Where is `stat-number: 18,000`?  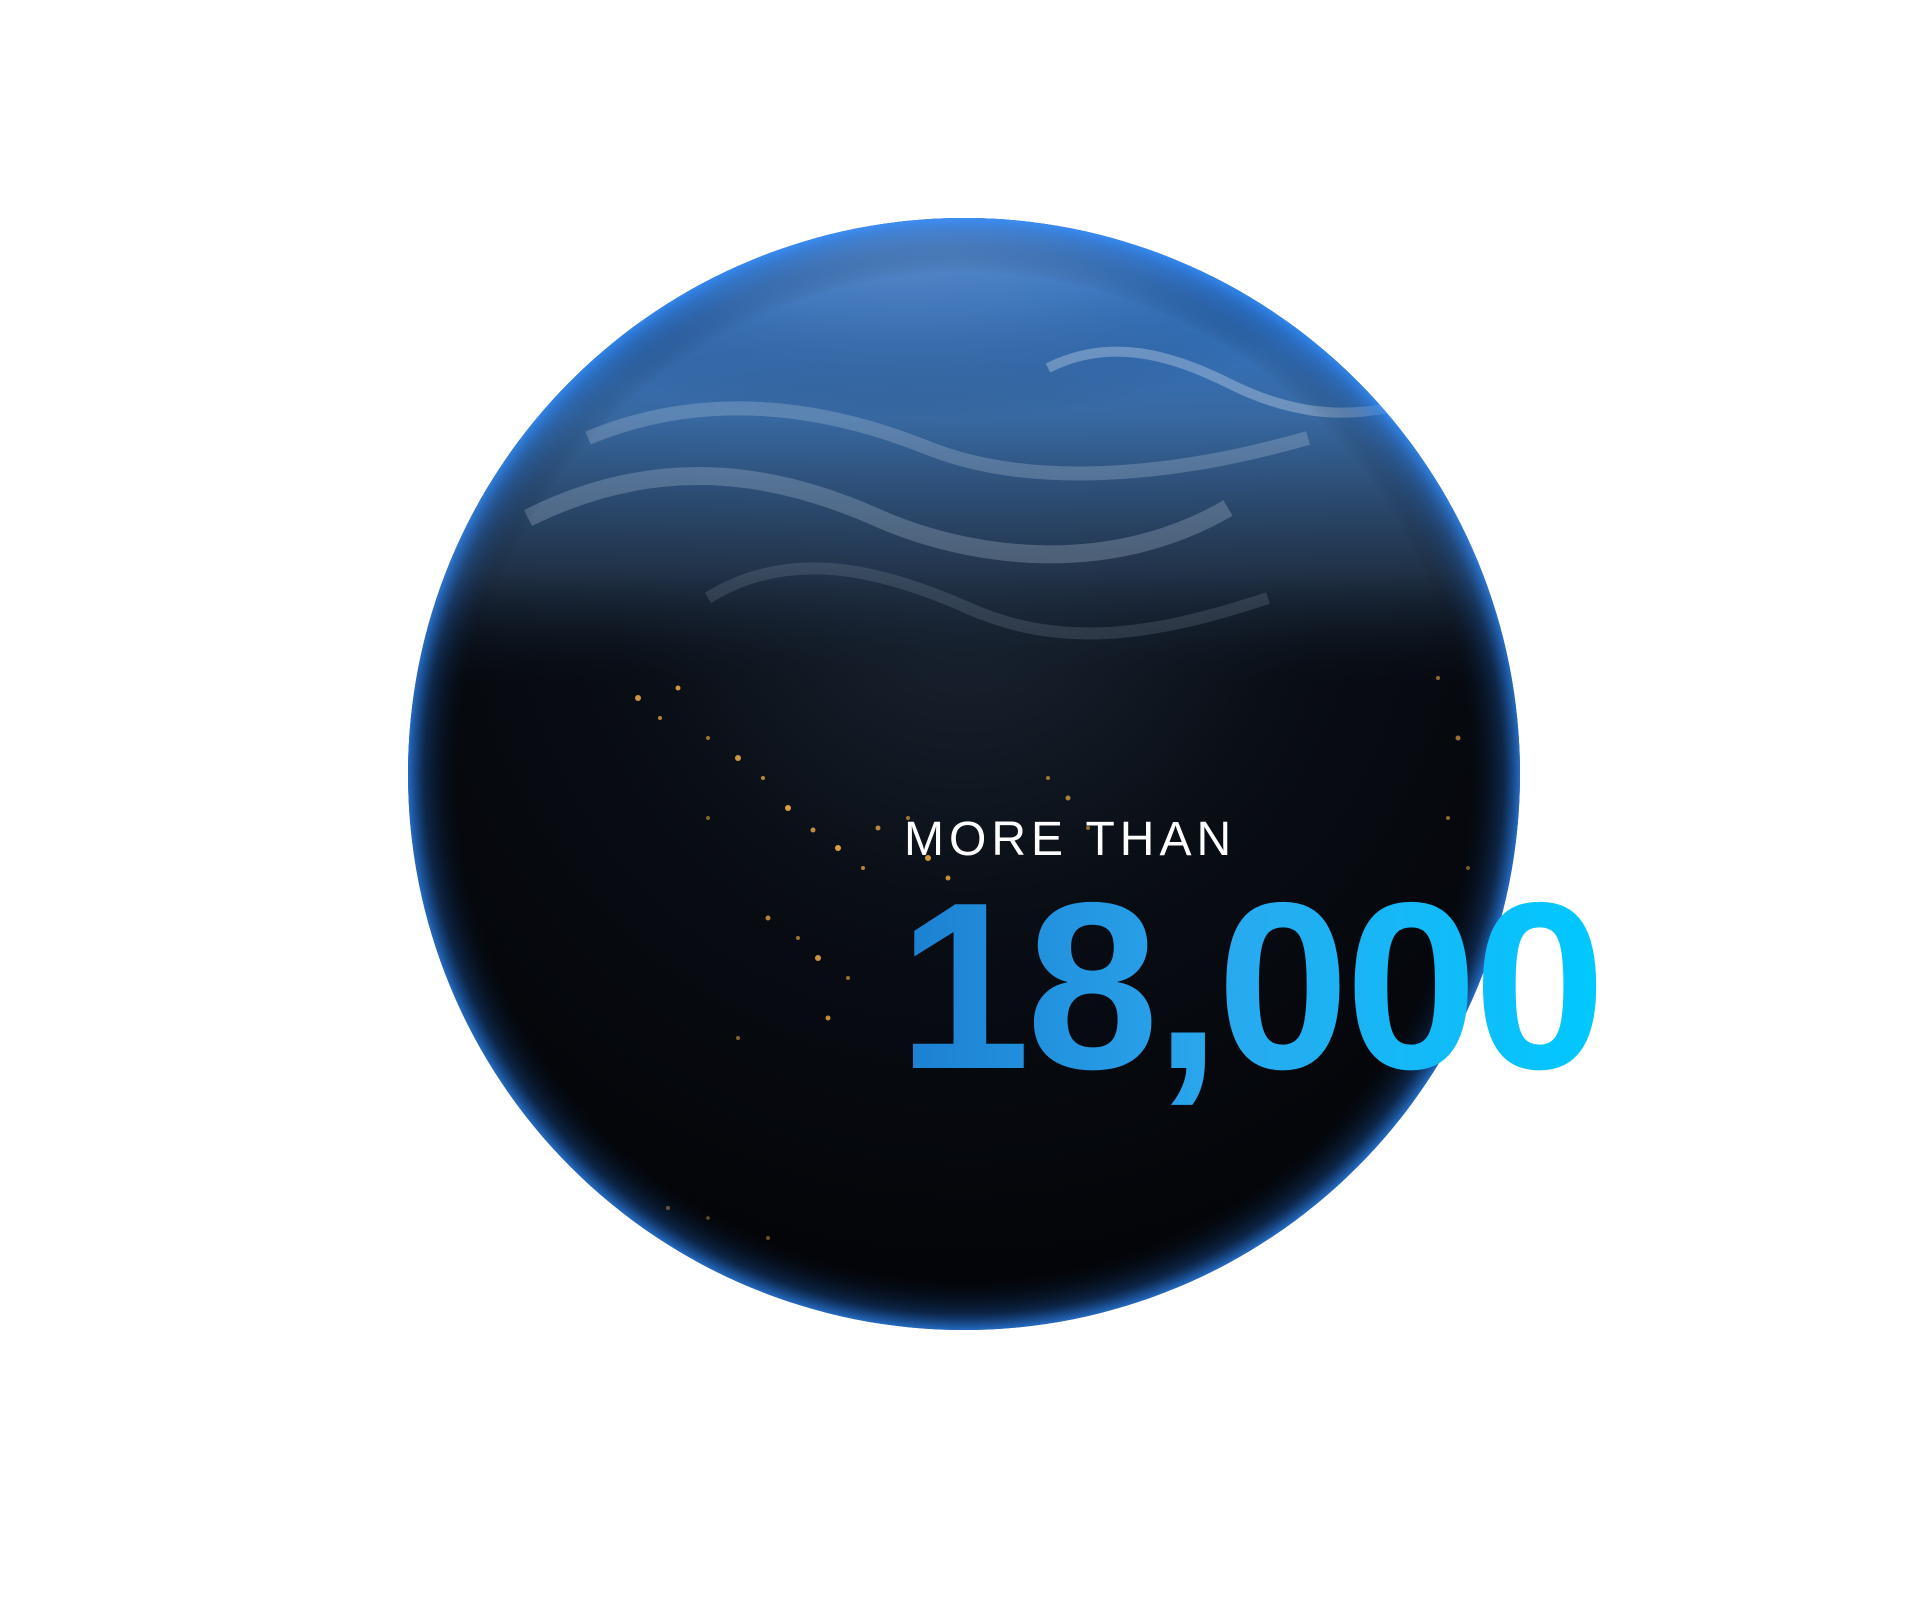 stat-number: 18,000 is located at coordinates (1252, 986).